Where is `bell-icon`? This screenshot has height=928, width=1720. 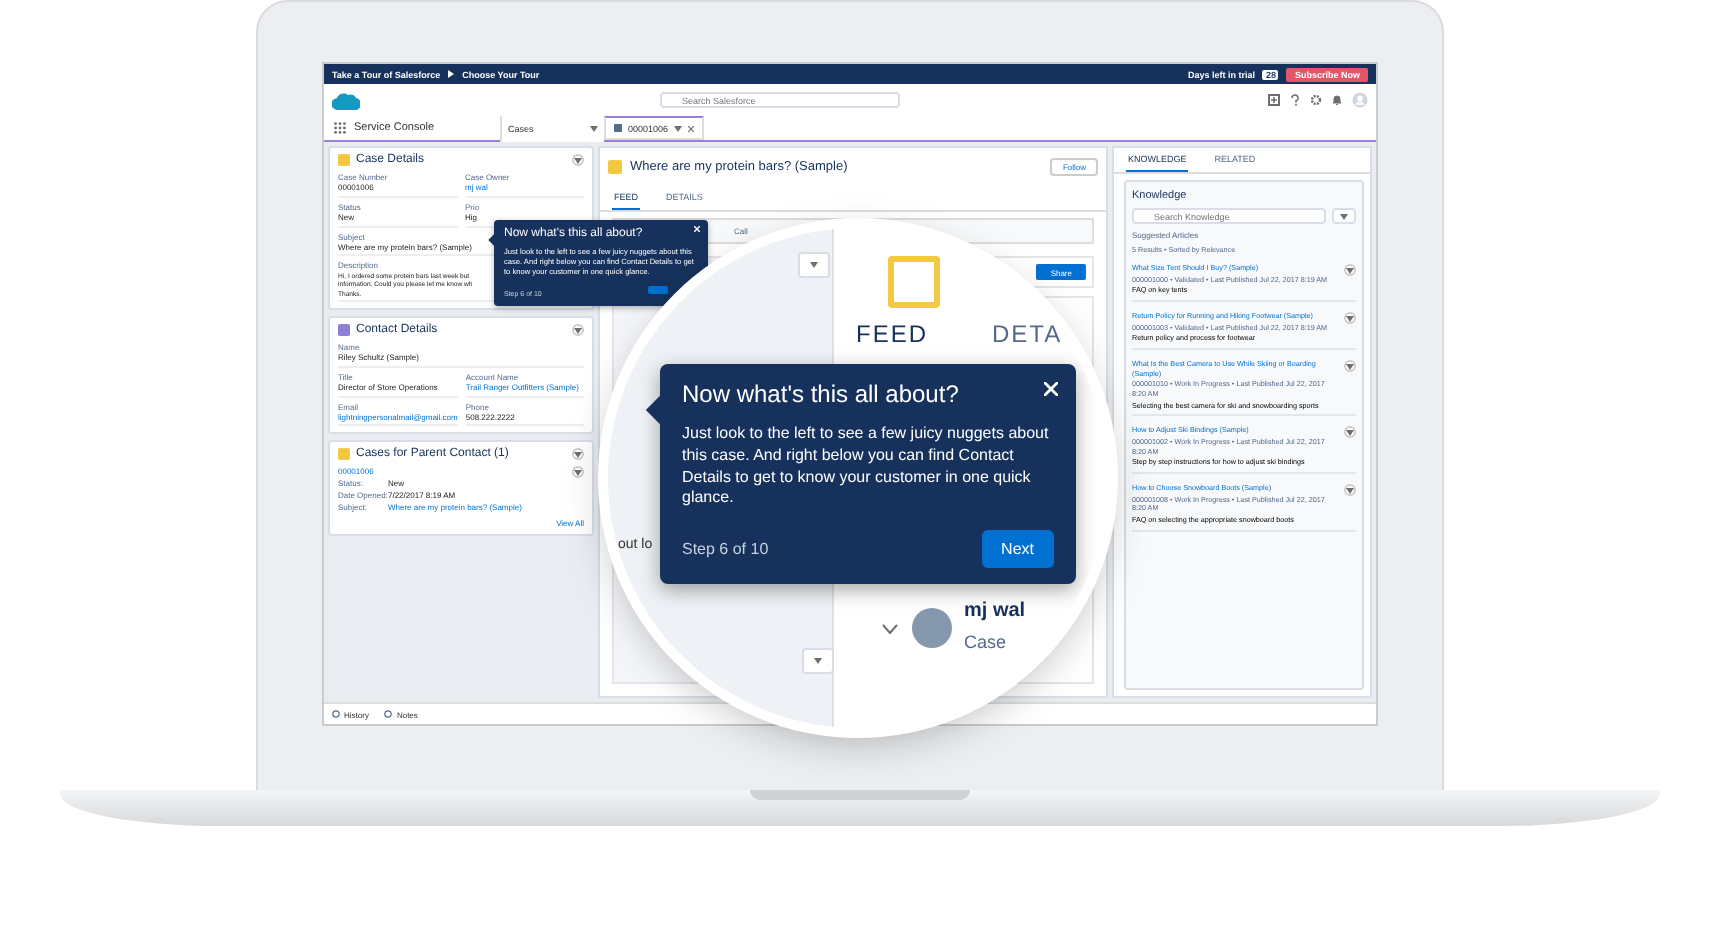 bell-icon is located at coordinates (1337, 100).